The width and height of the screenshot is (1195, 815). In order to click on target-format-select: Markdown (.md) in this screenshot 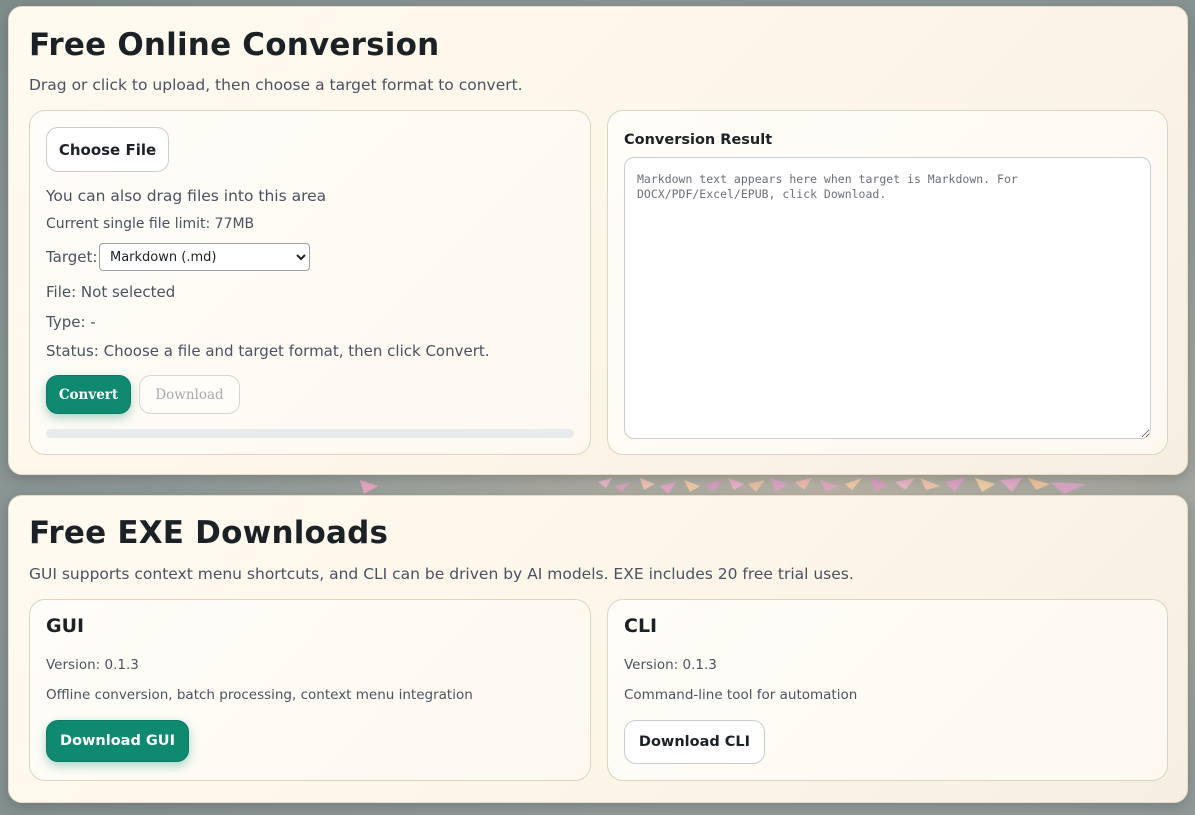, I will do `click(204, 257)`.